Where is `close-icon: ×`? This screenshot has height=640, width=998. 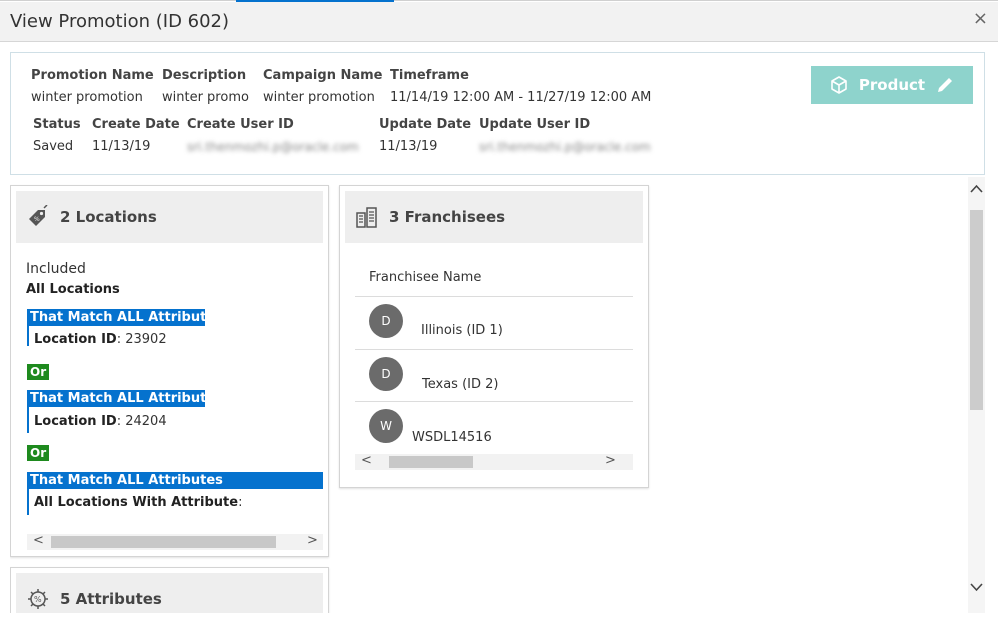 close-icon: × is located at coordinates (980, 18).